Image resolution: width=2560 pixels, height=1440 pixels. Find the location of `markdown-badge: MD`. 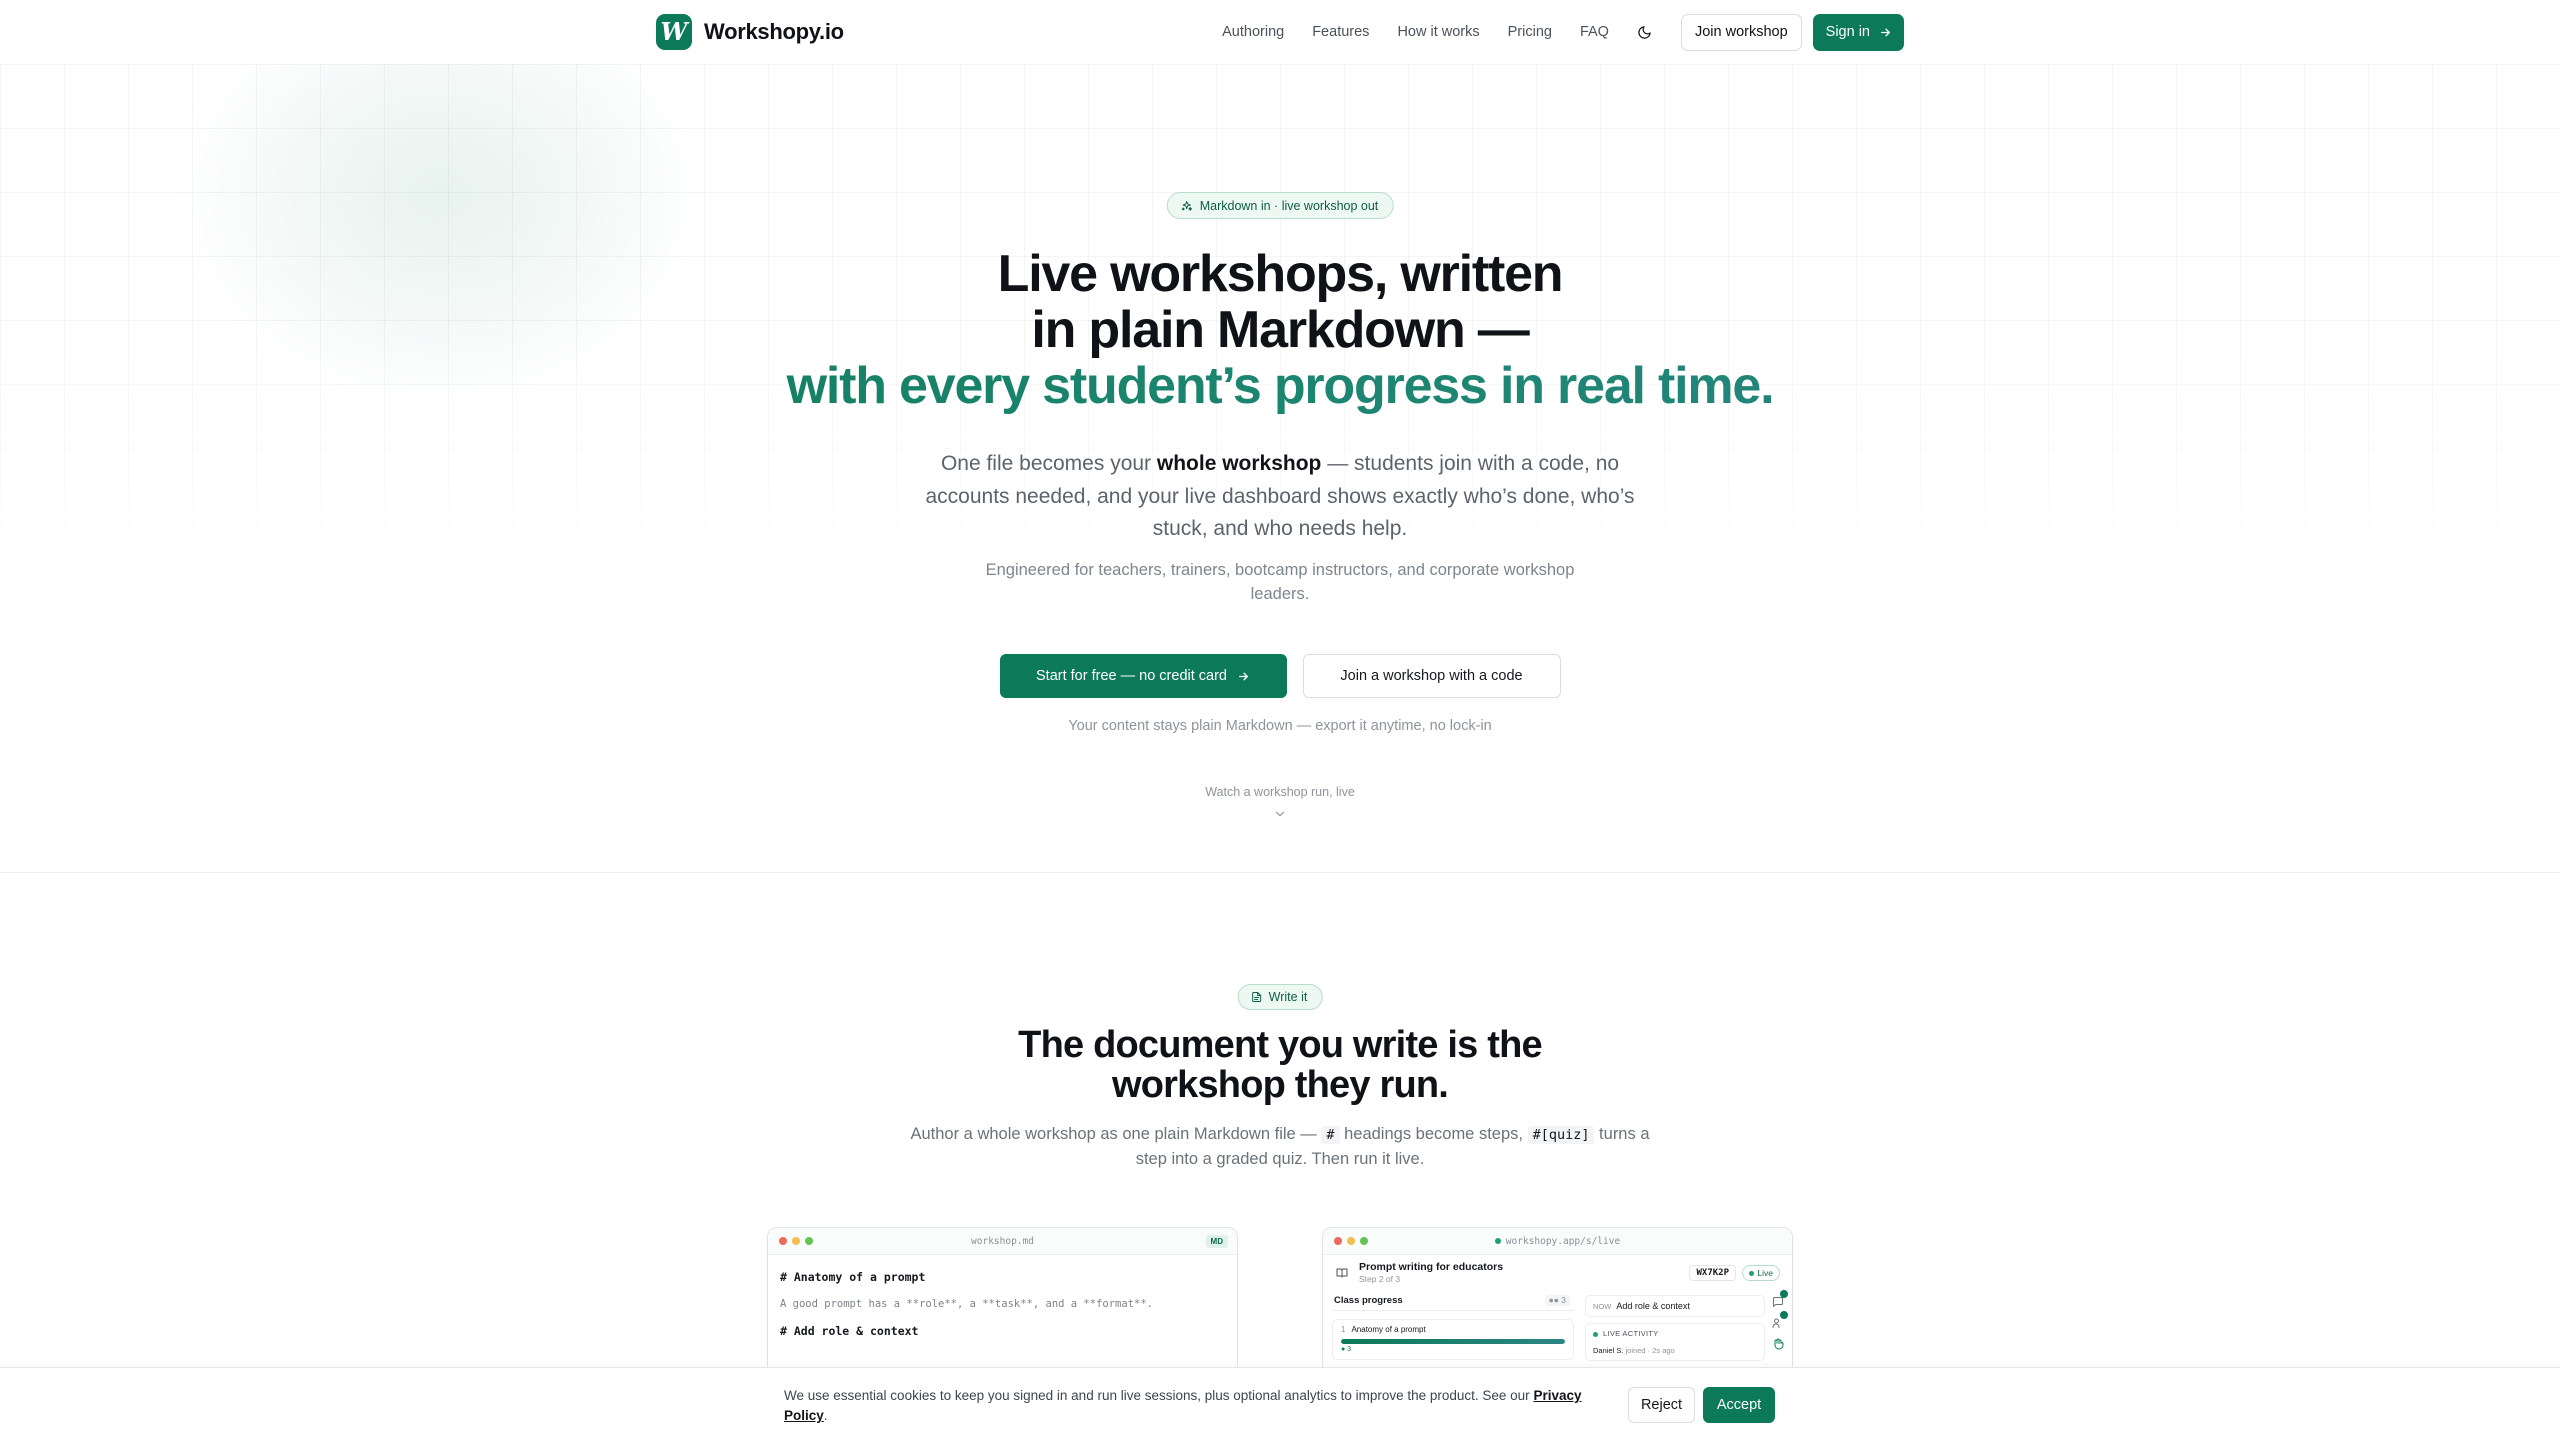

markdown-badge: MD is located at coordinates (1216, 1241).